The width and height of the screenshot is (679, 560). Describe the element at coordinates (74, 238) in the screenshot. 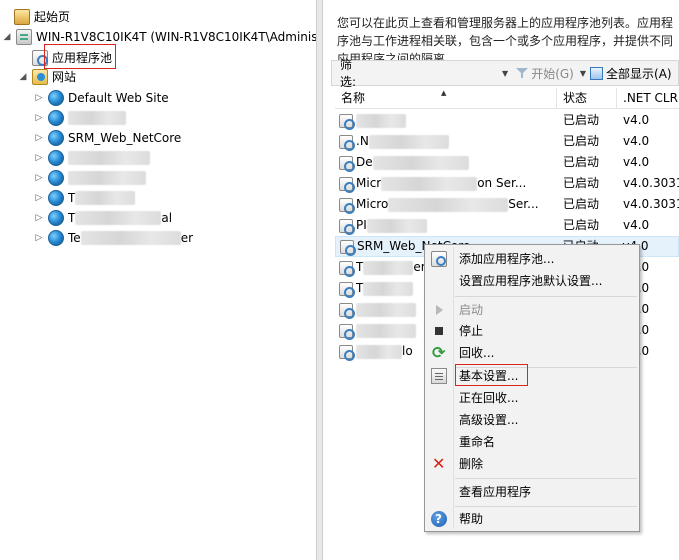

I see `site-label: Te` at that location.